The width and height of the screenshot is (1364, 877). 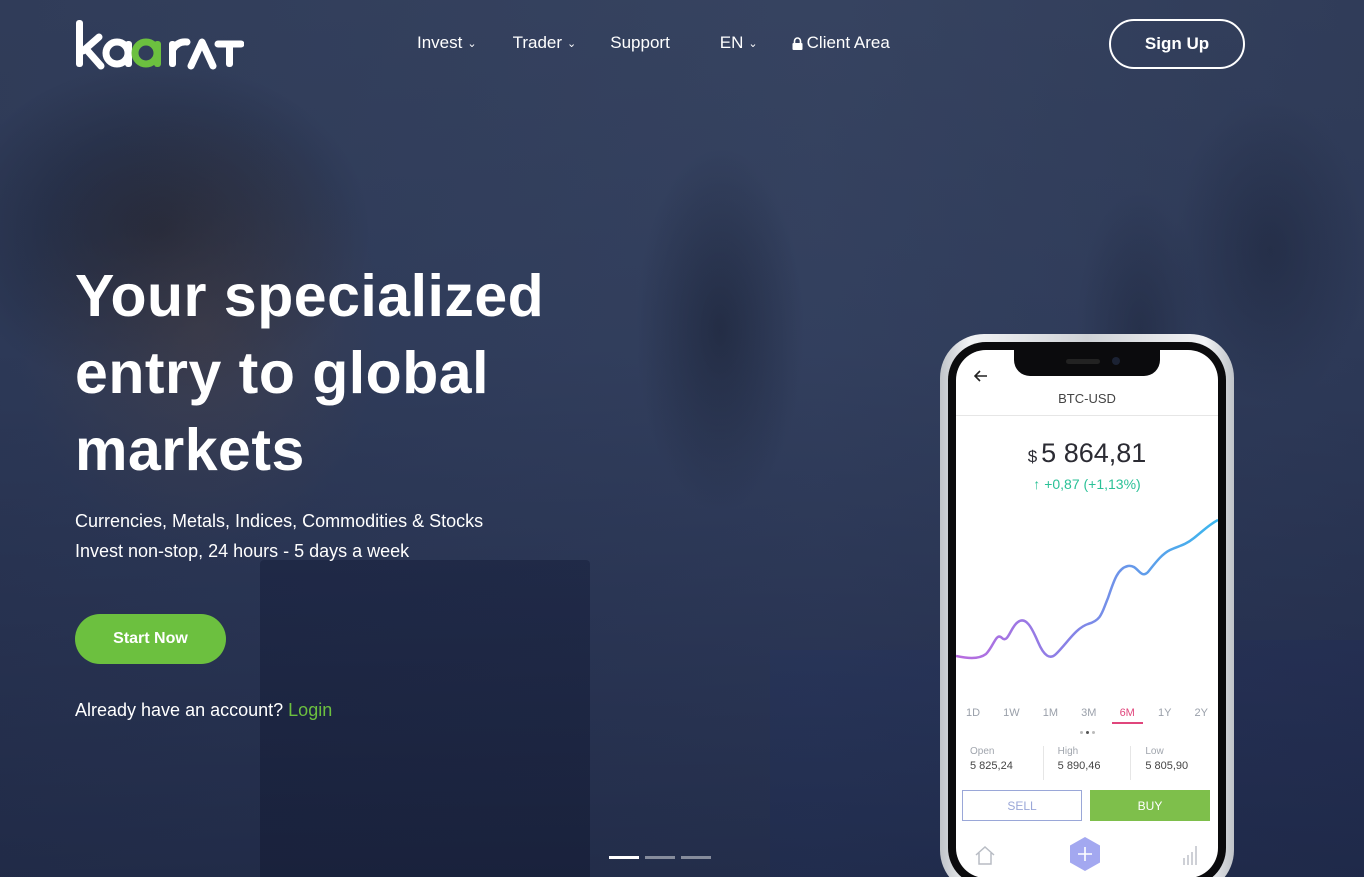 I want to click on divider, so click(x=1087, y=415).